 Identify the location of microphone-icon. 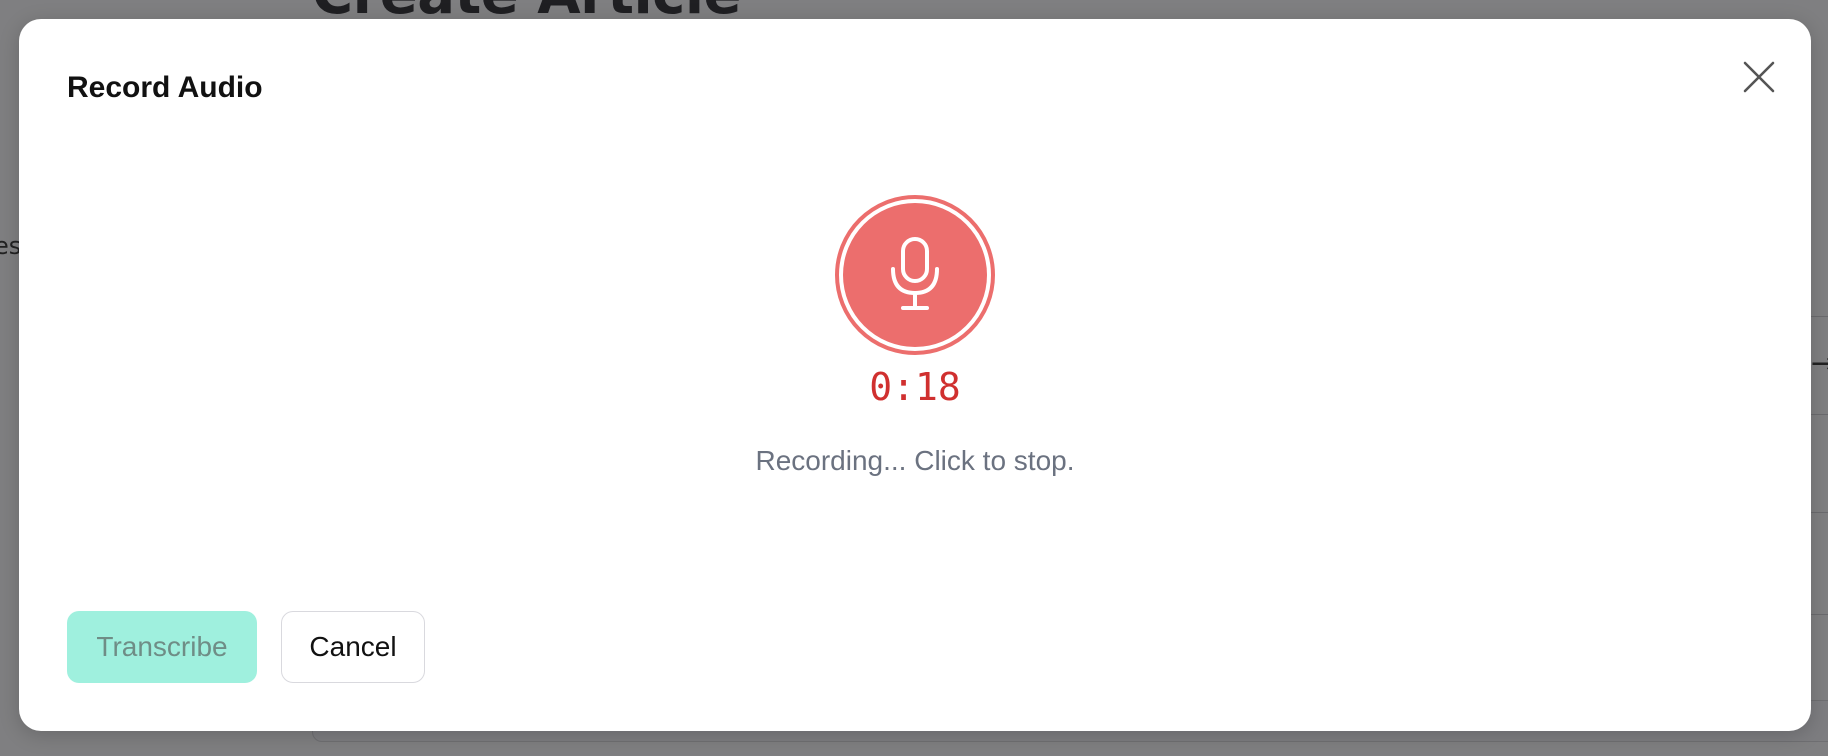
(915, 273).